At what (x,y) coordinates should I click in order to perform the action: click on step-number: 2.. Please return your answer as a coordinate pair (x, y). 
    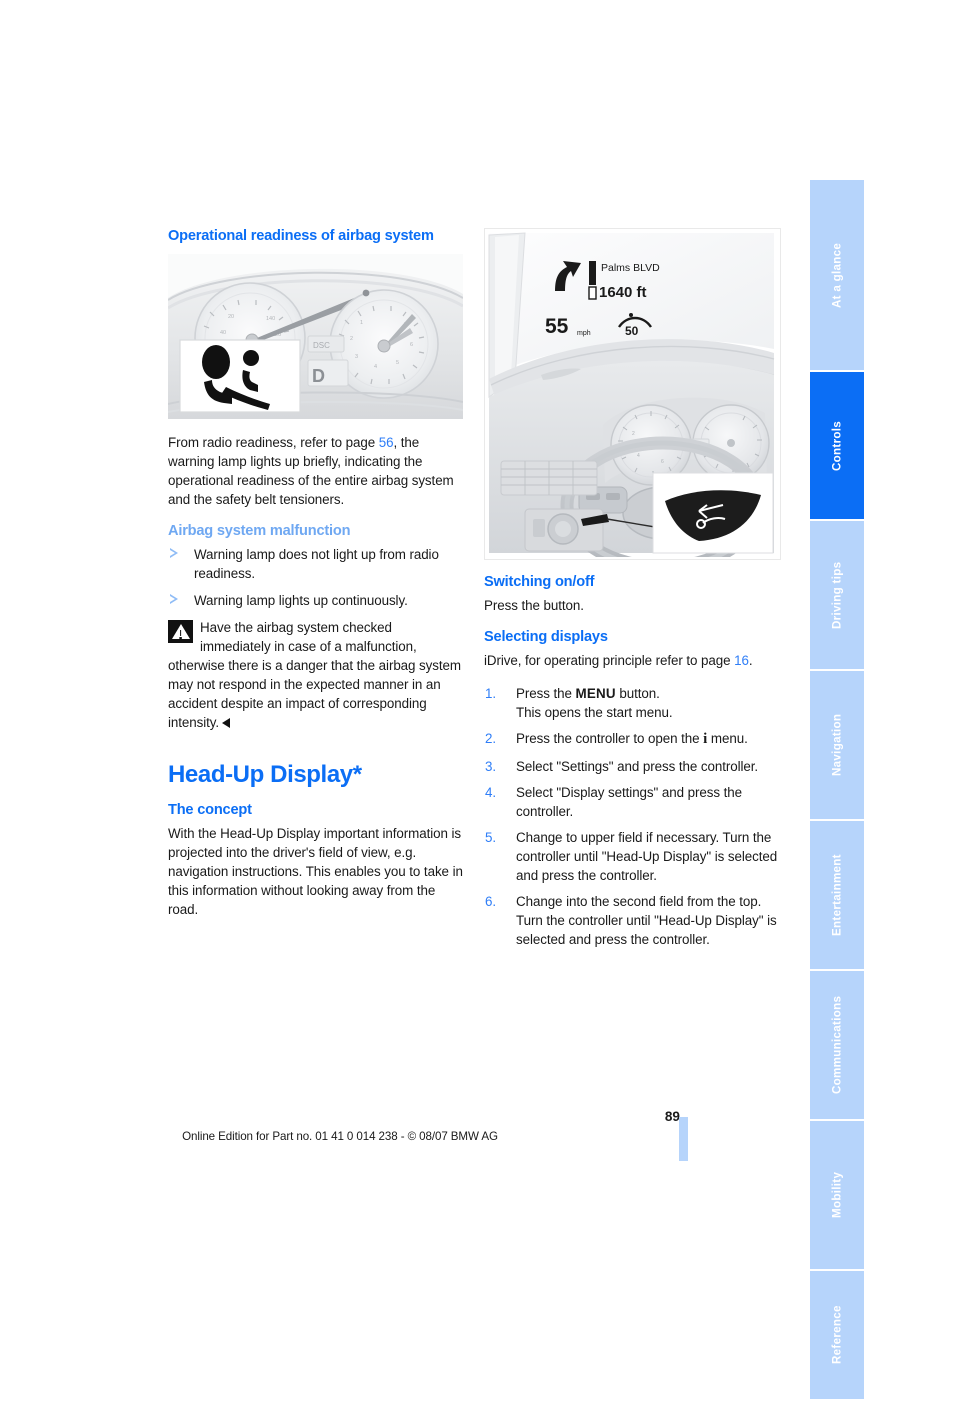
    Looking at the image, I should click on (491, 738).